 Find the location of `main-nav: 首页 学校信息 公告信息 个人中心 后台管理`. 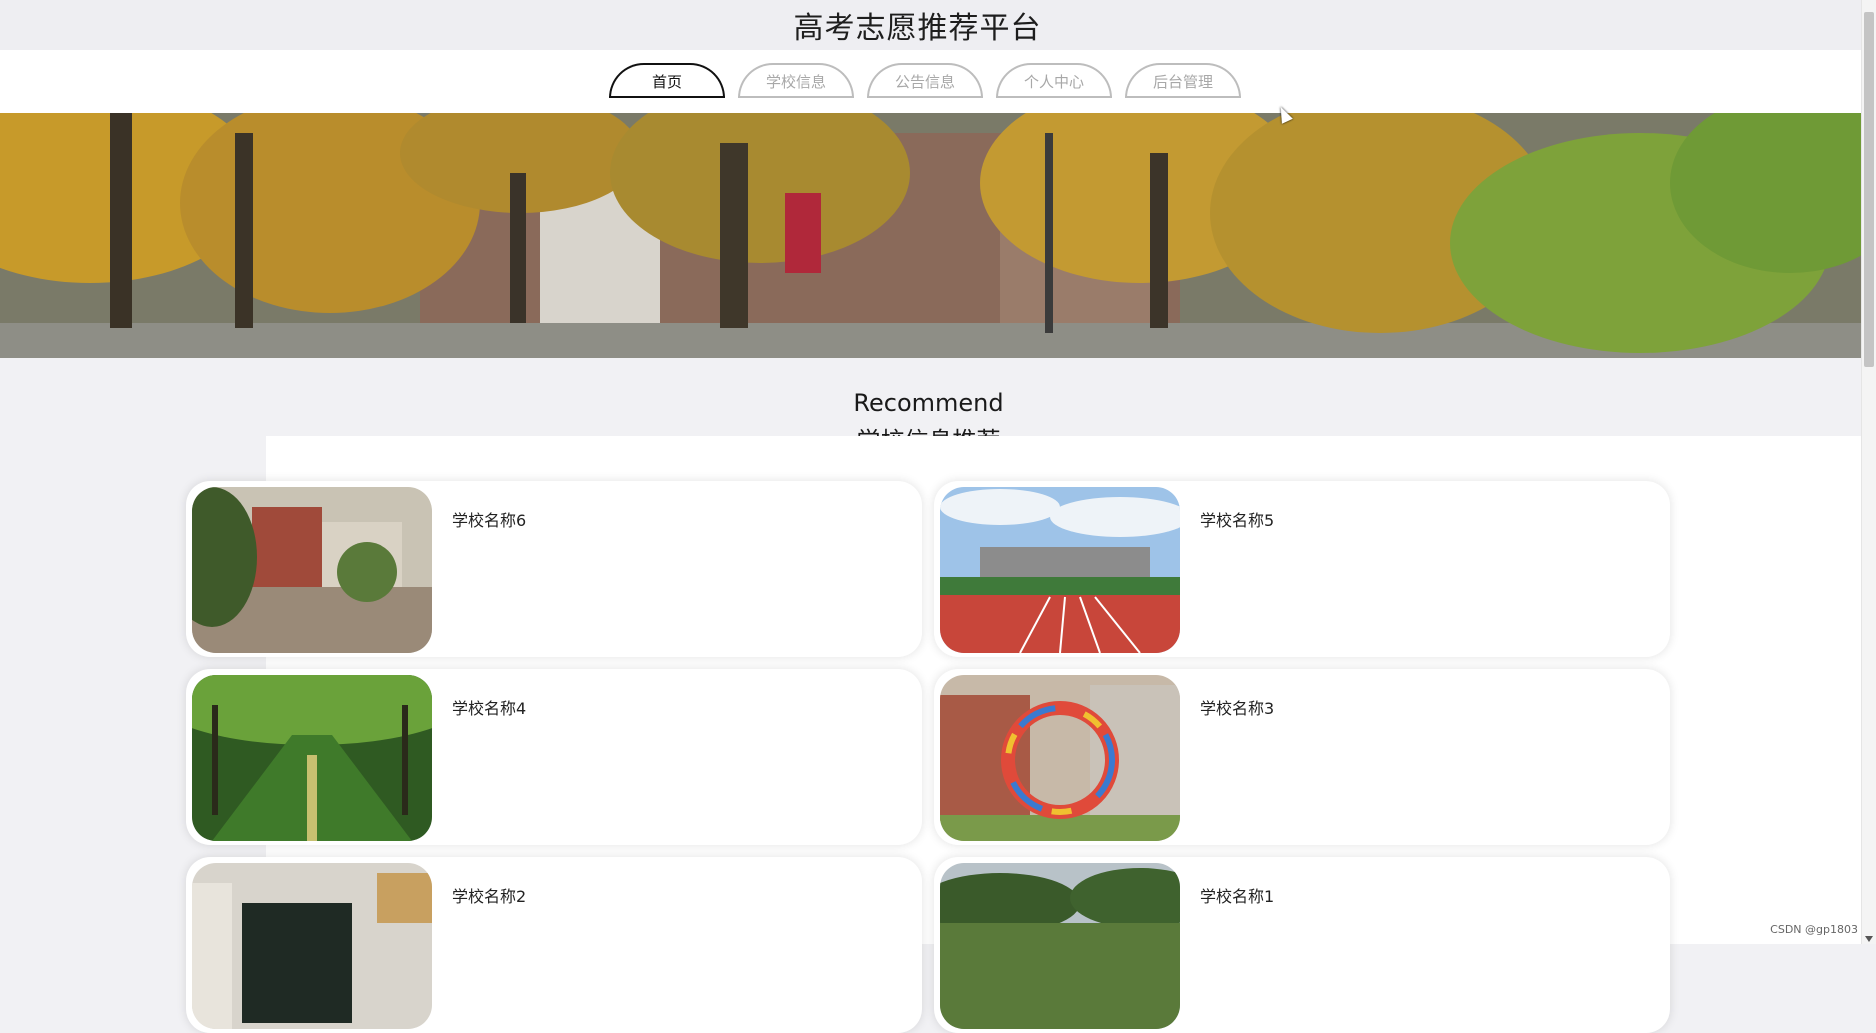

main-nav: 首页 学校信息 公告信息 个人中心 后台管理 is located at coordinates (931, 81).